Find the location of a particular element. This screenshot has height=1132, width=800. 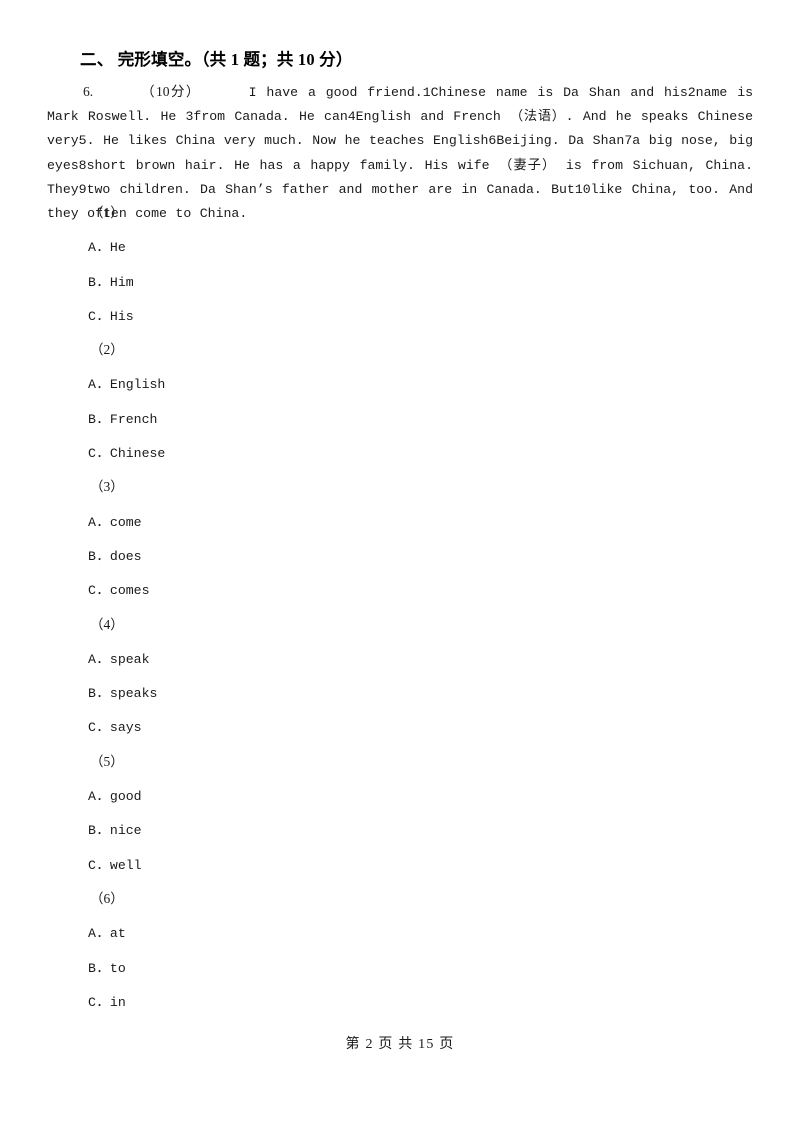

option-group: （3） A．come B．does C．comes is located at coordinates (400, 538).